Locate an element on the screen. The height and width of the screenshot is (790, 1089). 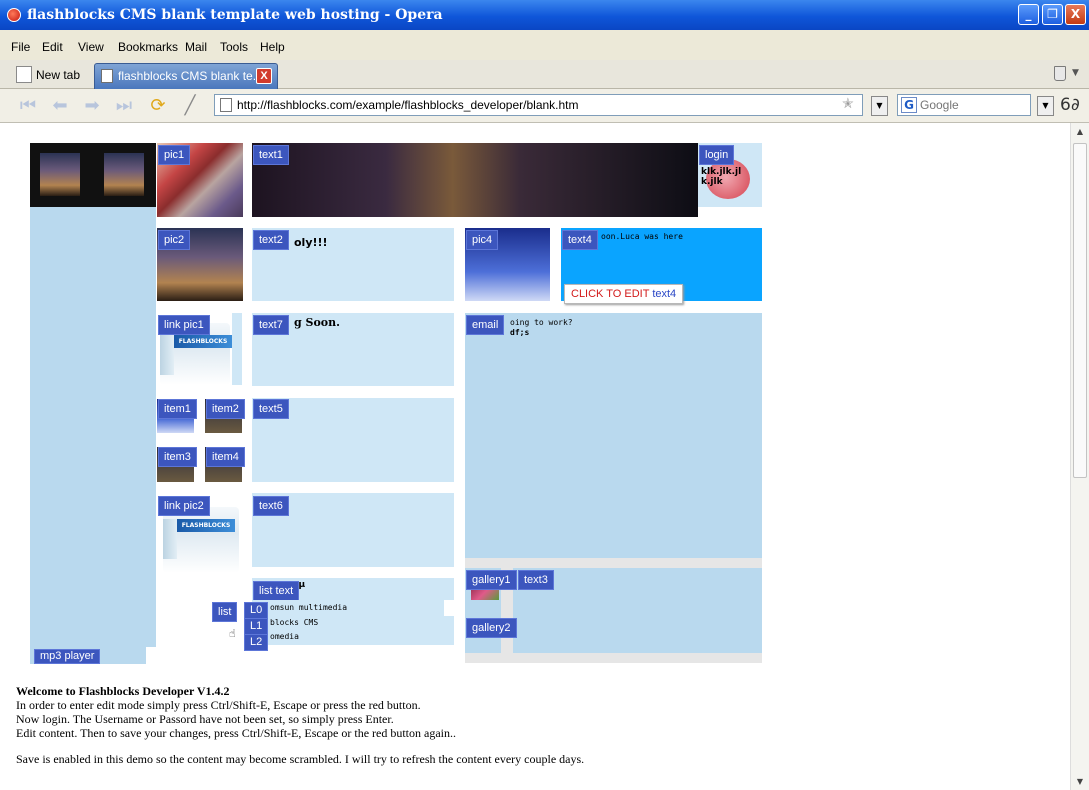
pic4-edit-button: pic4 is located at coordinates (482, 240).